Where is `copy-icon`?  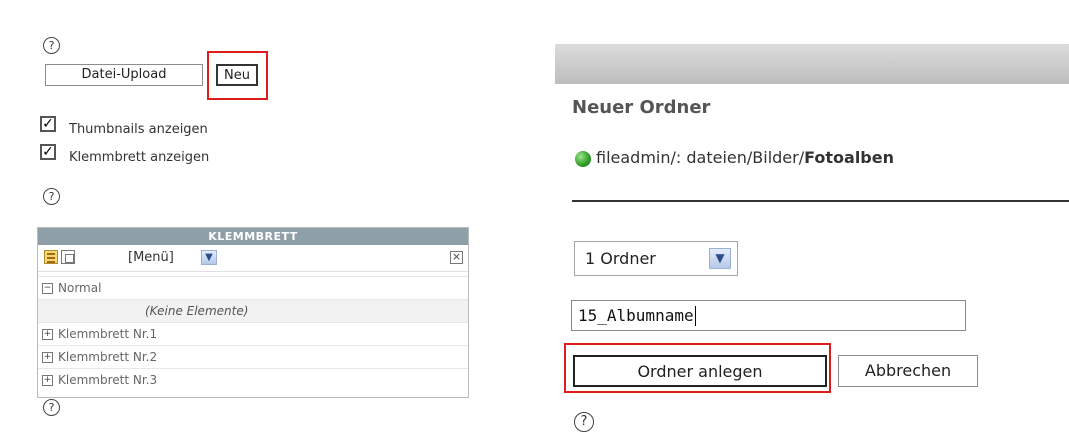
copy-icon is located at coordinates (68, 257).